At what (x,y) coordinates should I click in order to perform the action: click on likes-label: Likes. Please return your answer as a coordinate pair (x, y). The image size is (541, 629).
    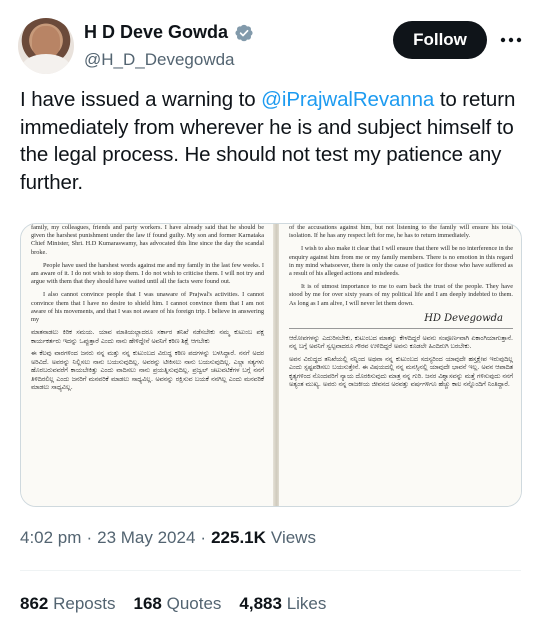
    Looking at the image, I should click on (306, 603).